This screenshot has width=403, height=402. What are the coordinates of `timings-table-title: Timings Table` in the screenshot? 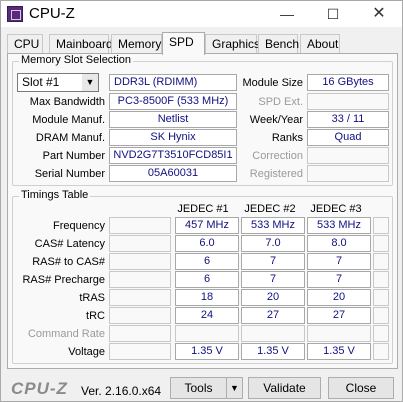 It's located at (55, 195).